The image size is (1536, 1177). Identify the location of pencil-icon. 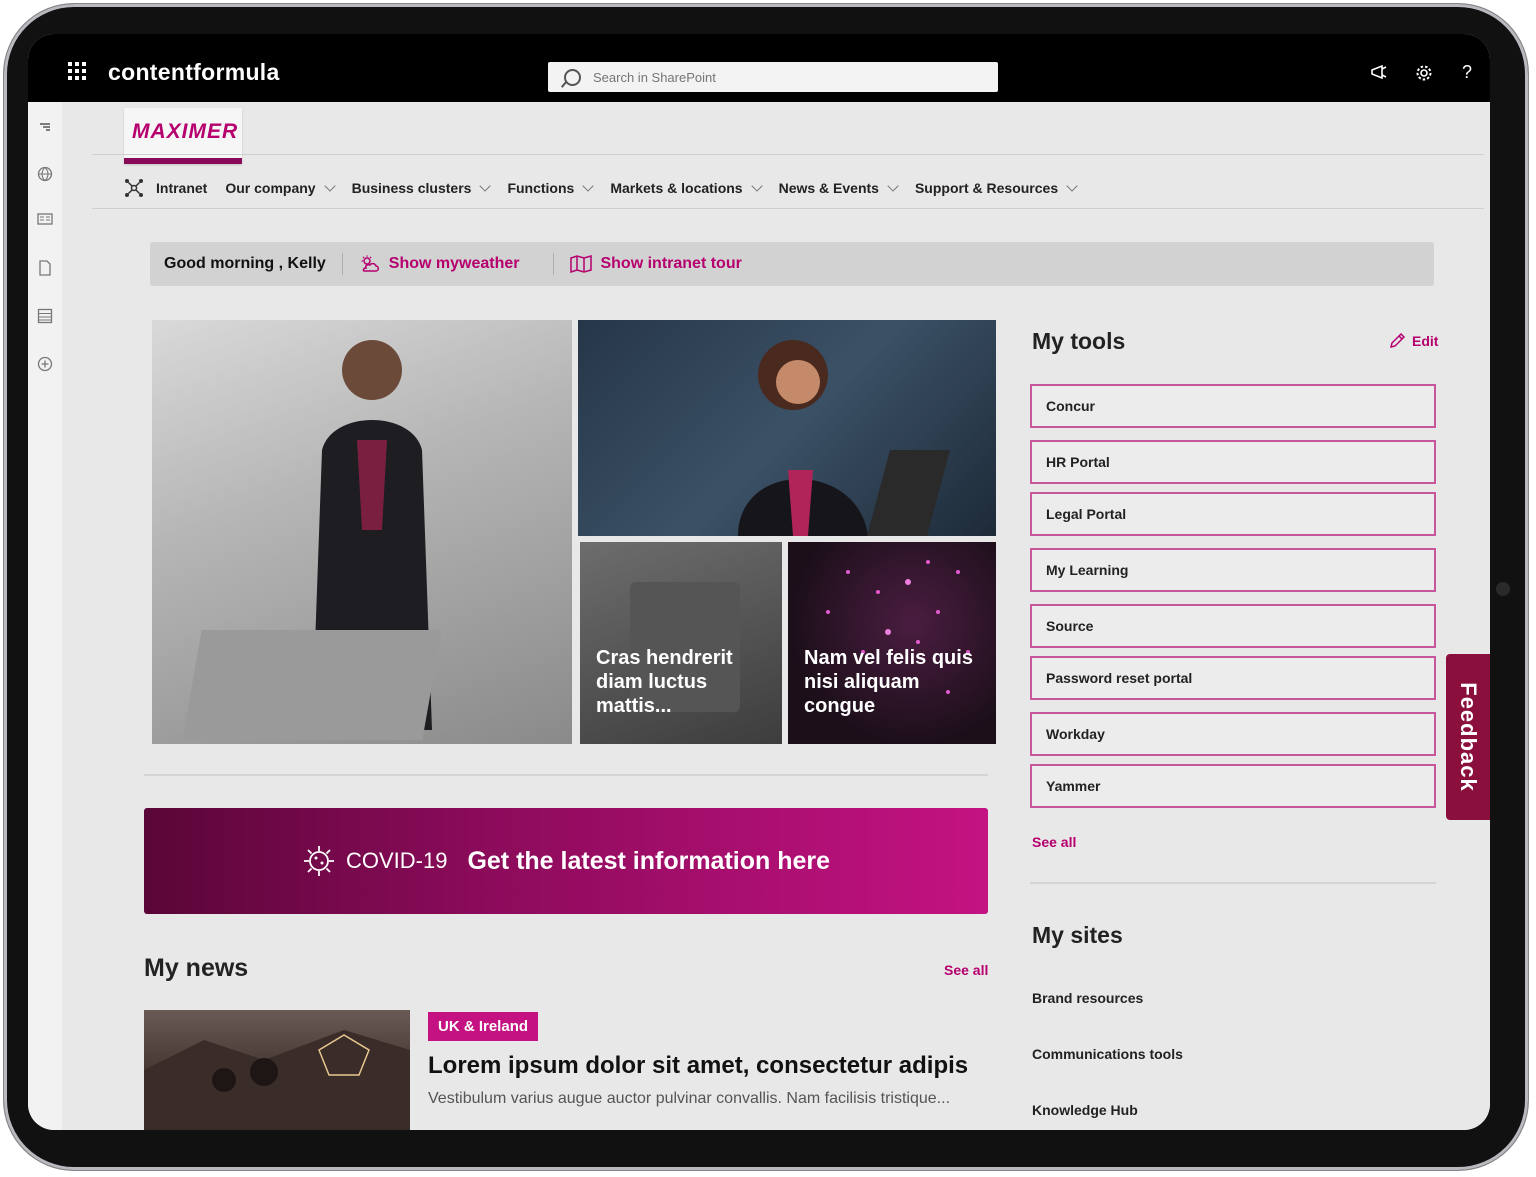
(1397, 340).